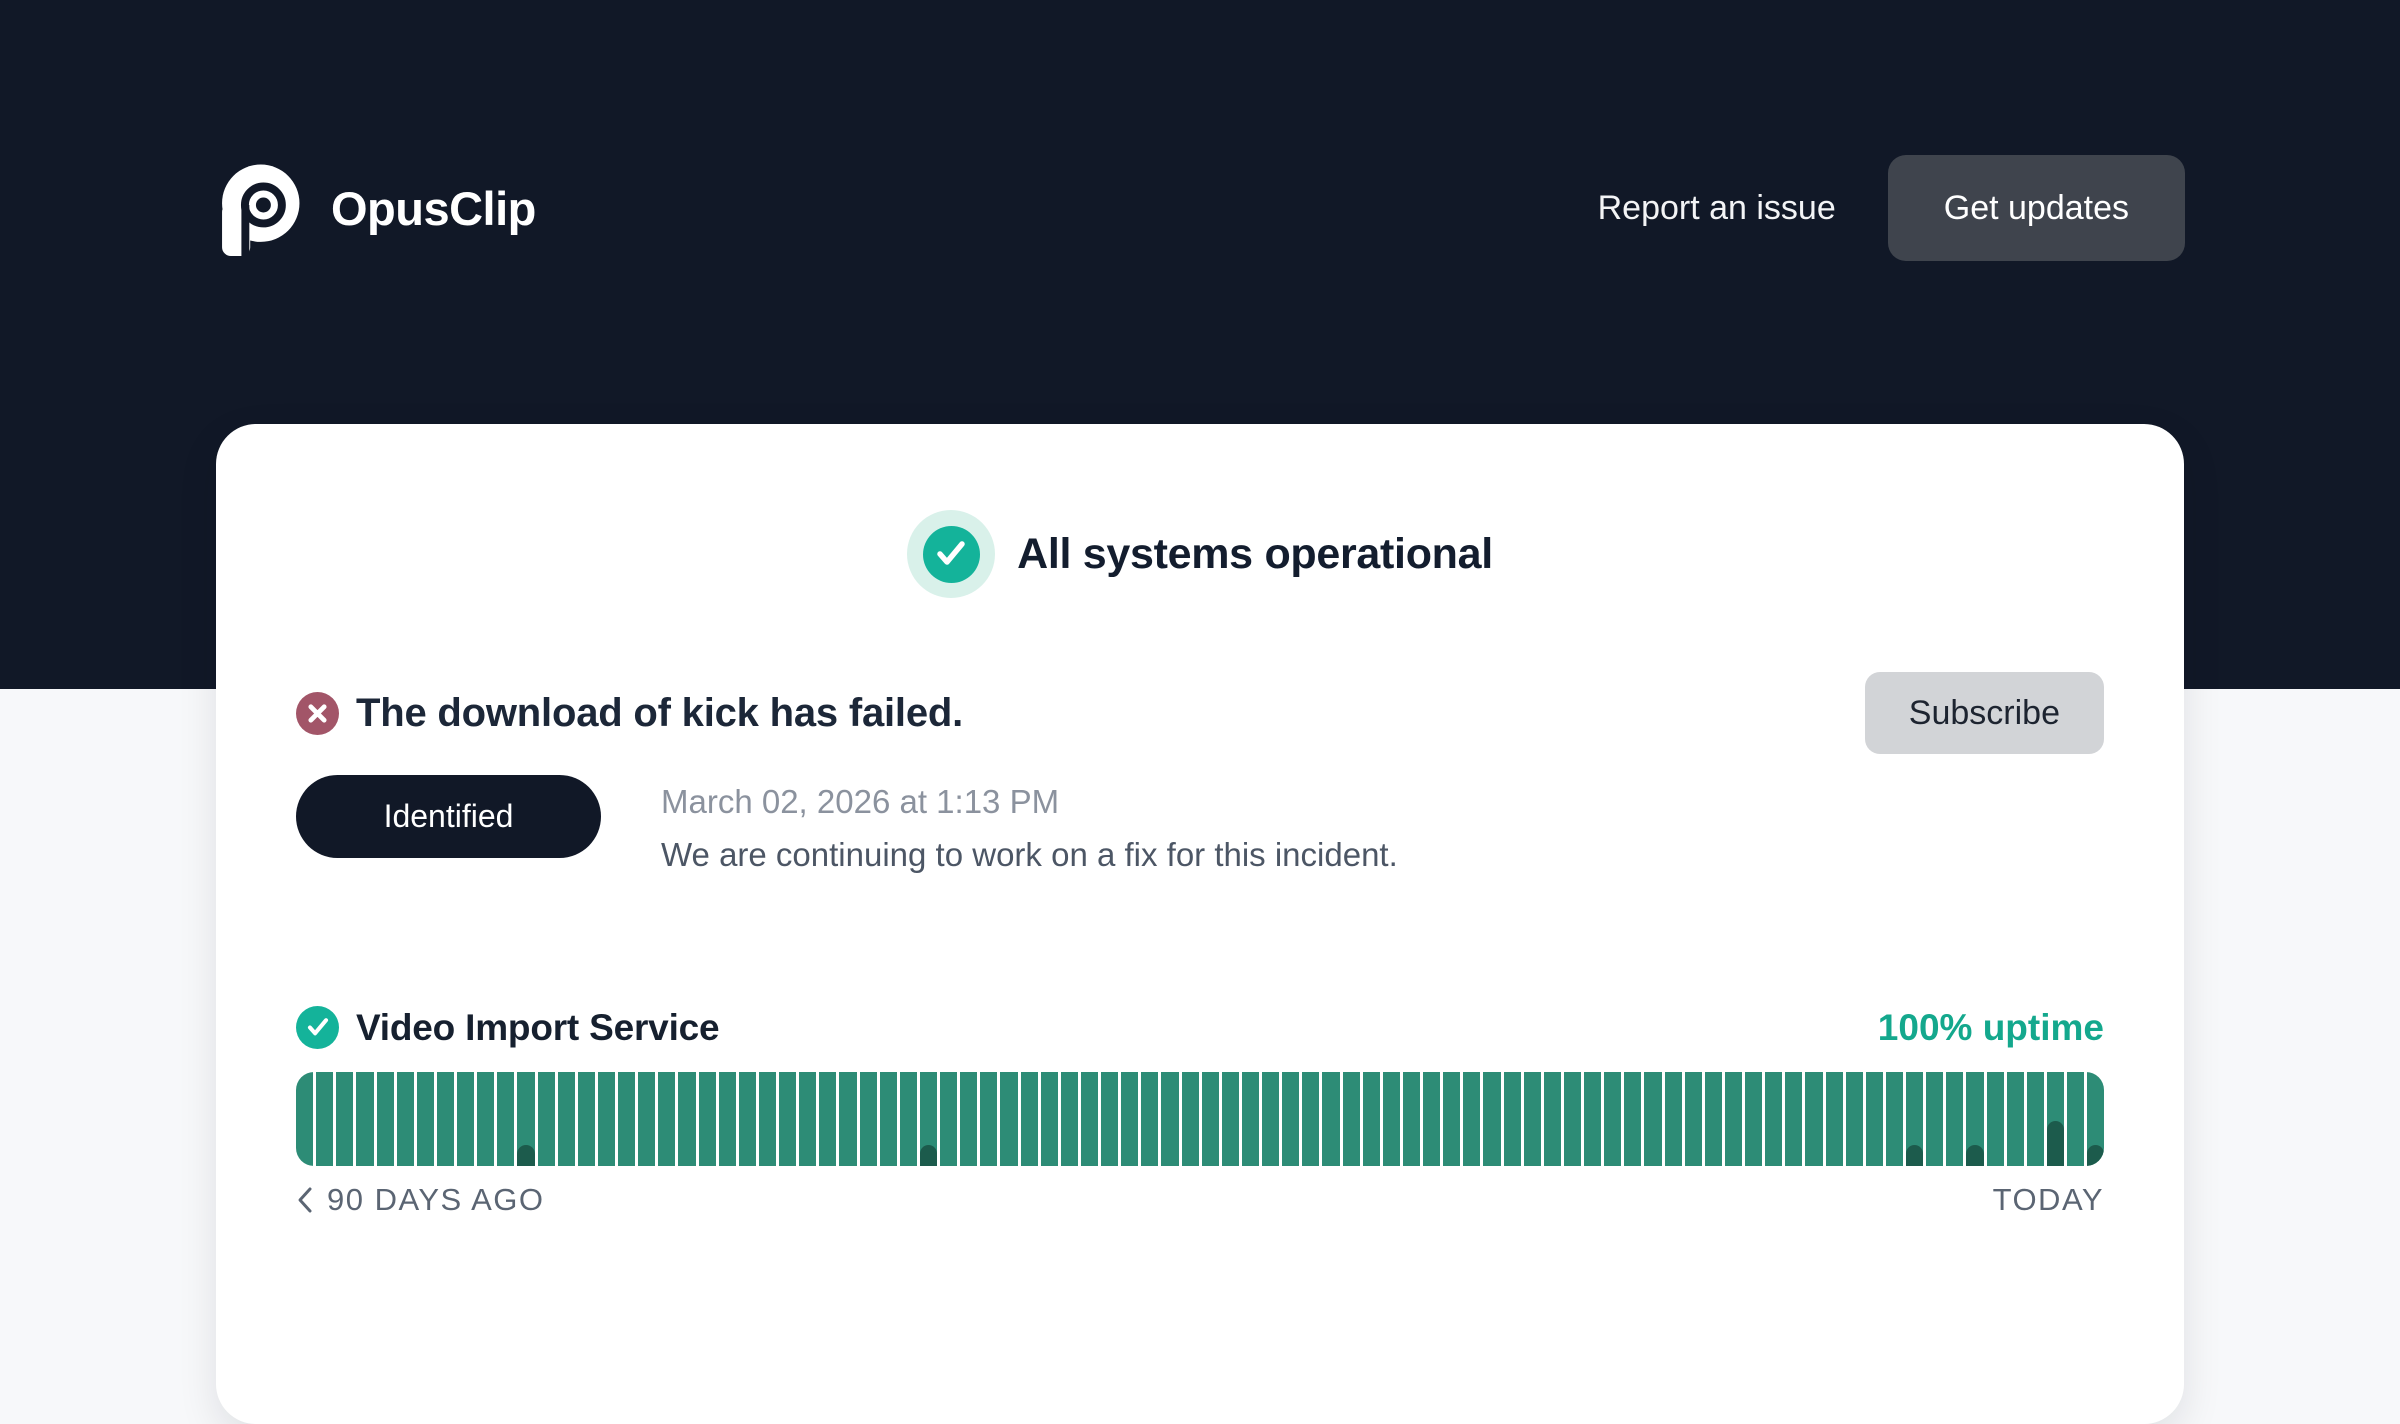 This screenshot has width=2400, height=1424. Describe the element at coordinates (1200, 1119) in the screenshot. I see `uptime-bars` at that location.